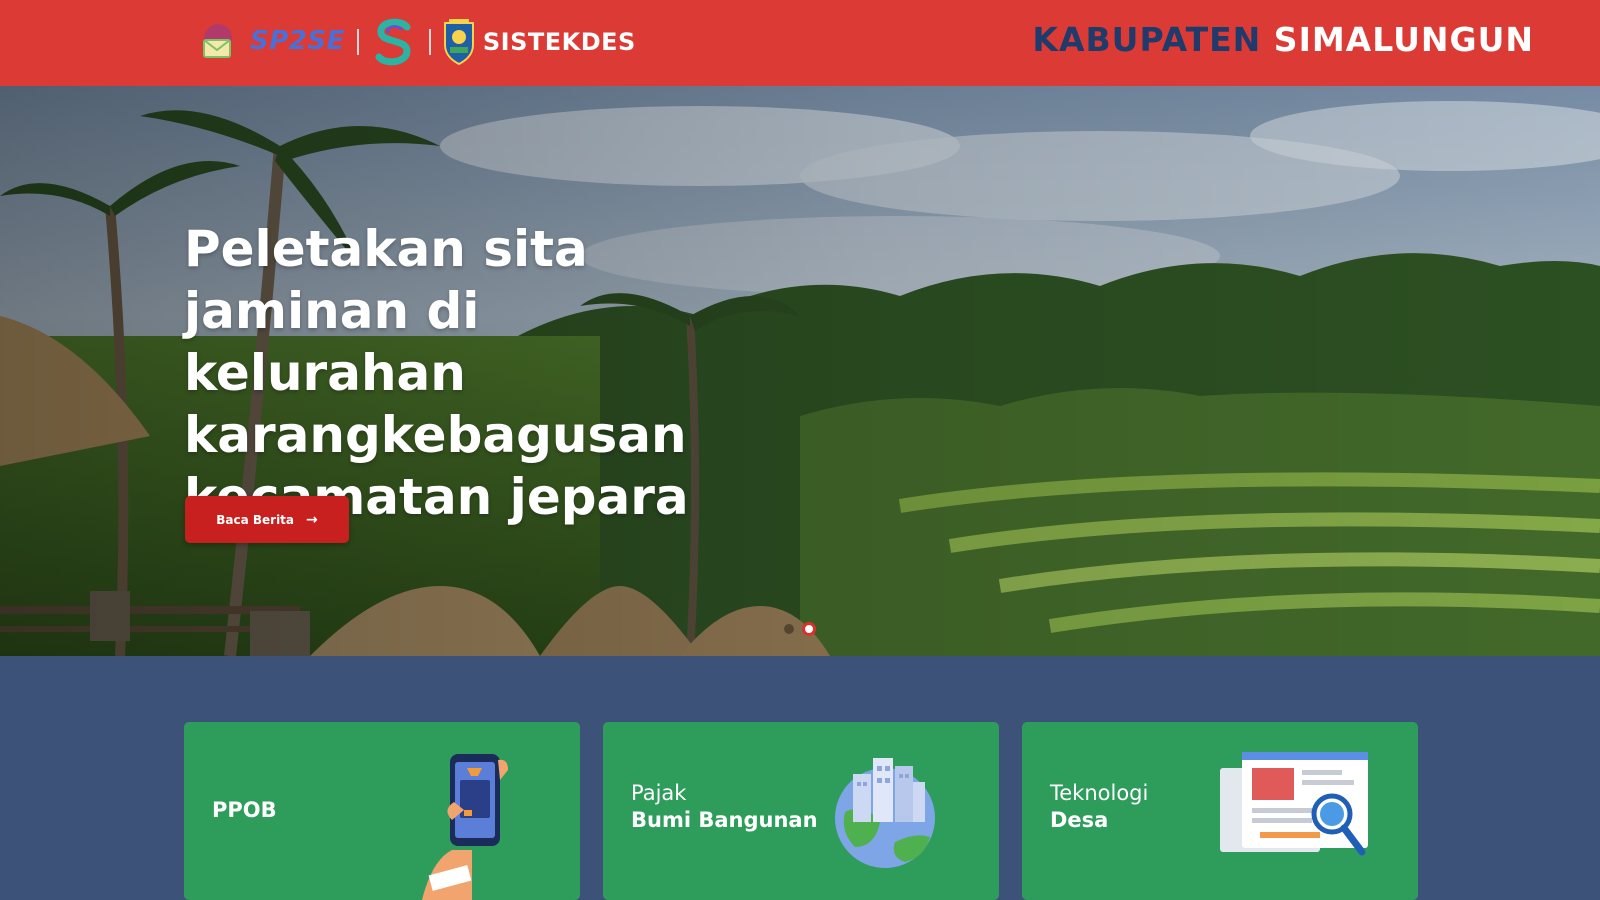 This screenshot has height=900, width=1600. Describe the element at coordinates (382, 811) in the screenshot. I see `service-card-ppob: PPOB` at that location.